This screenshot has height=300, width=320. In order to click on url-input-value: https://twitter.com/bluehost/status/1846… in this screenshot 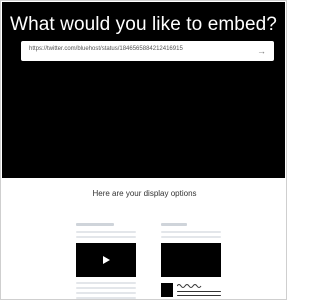, I will do `click(106, 49)`.